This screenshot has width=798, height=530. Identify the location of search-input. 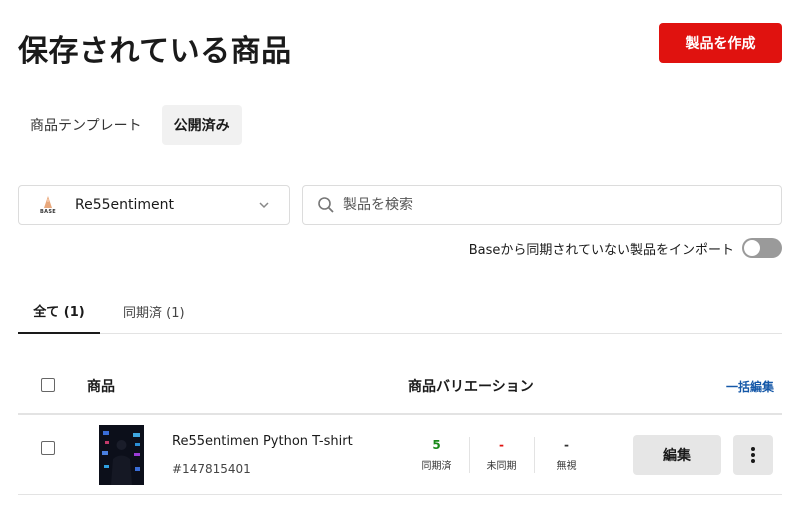
(553, 205).